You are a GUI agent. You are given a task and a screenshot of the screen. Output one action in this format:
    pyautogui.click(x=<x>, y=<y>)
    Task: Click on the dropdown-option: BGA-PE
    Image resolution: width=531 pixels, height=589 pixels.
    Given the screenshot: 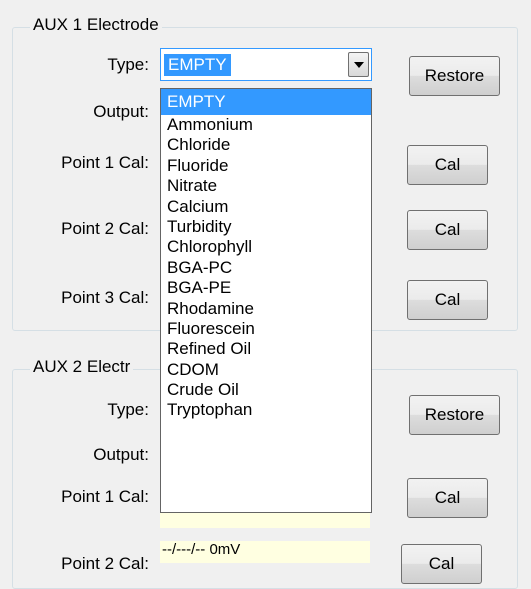 What is the action you would take?
    pyautogui.click(x=266, y=288)
    